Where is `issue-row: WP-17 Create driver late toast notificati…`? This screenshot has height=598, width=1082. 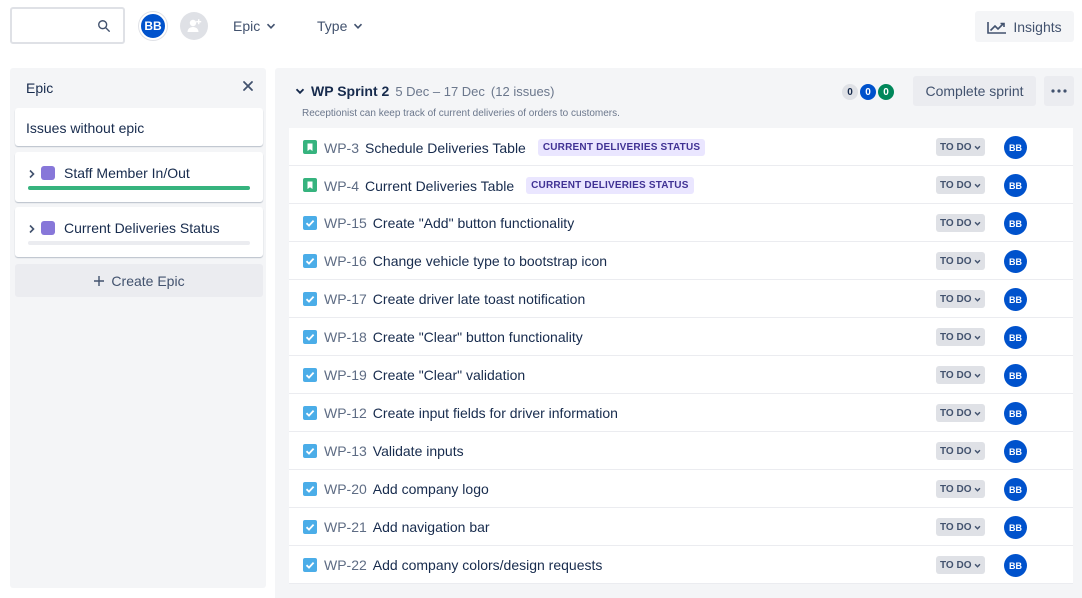
issue-row: WP-17 Create driver late toast notificati… is located at coordinates (681, 299).